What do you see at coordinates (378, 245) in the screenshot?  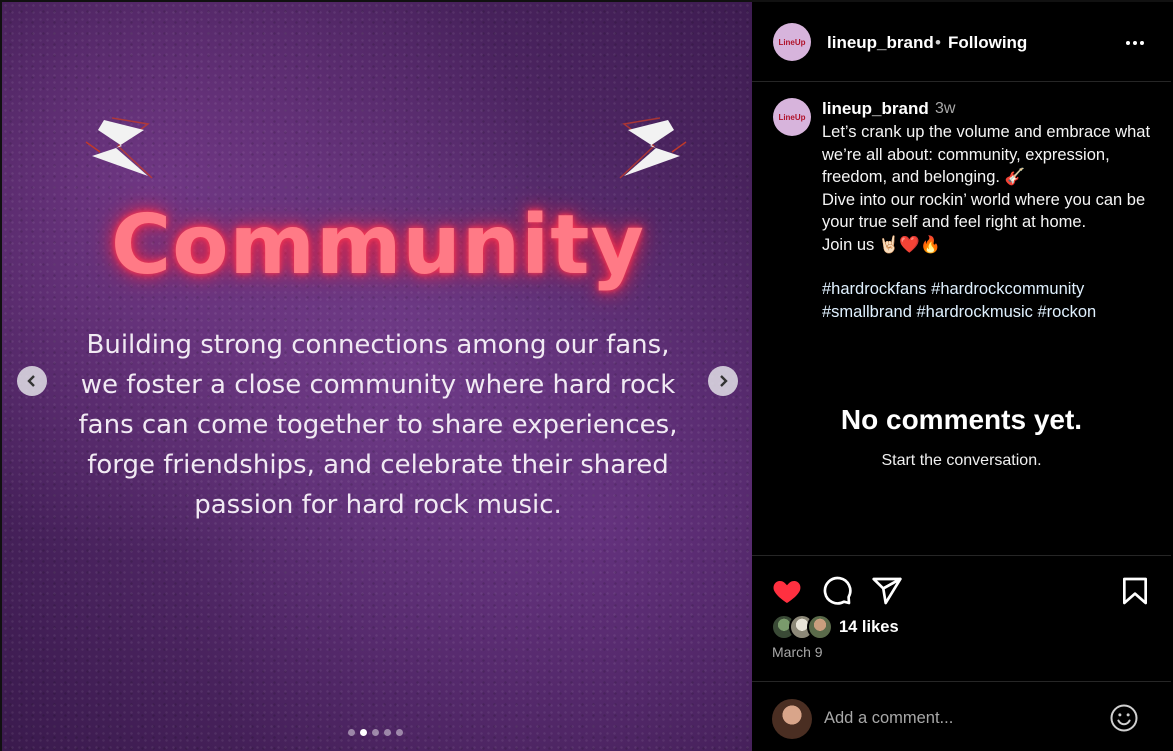 I see `media-title: Community` at bounding box center [378, 245].